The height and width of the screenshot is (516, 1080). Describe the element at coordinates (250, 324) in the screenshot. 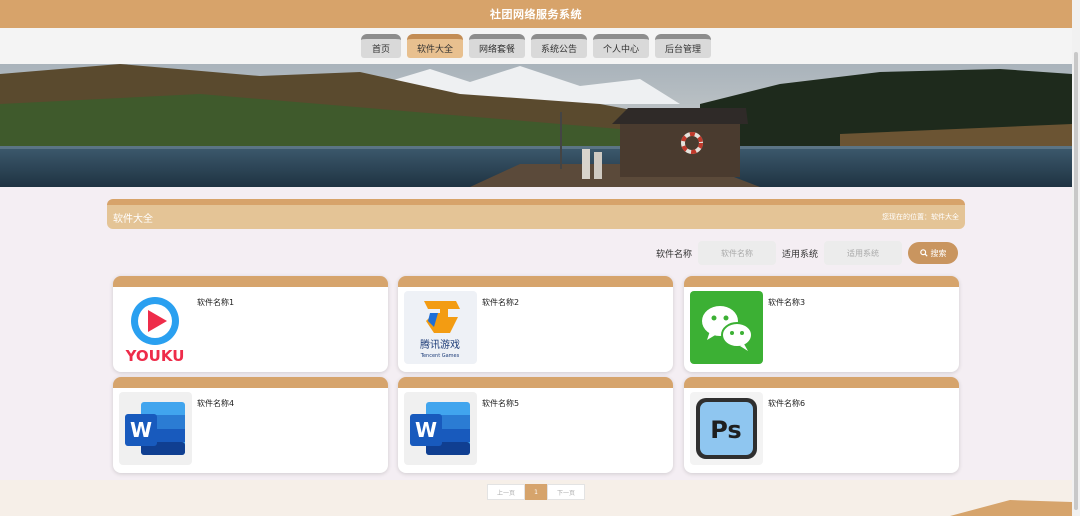

I see `software-card: YOUKU 软件名称1` at that location.